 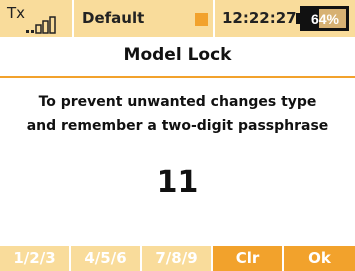 What do you see at coordinates (177, 18) in the screenshot?
I see `status-bar: Tx Default 12:22:27 64%` at bounding box center [177, 18].